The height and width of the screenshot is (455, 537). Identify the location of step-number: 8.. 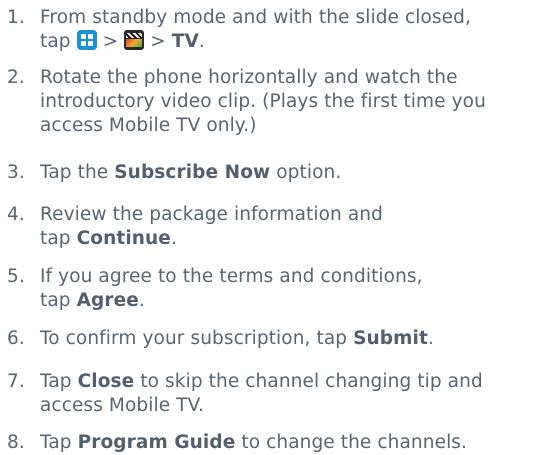
(16, 442).